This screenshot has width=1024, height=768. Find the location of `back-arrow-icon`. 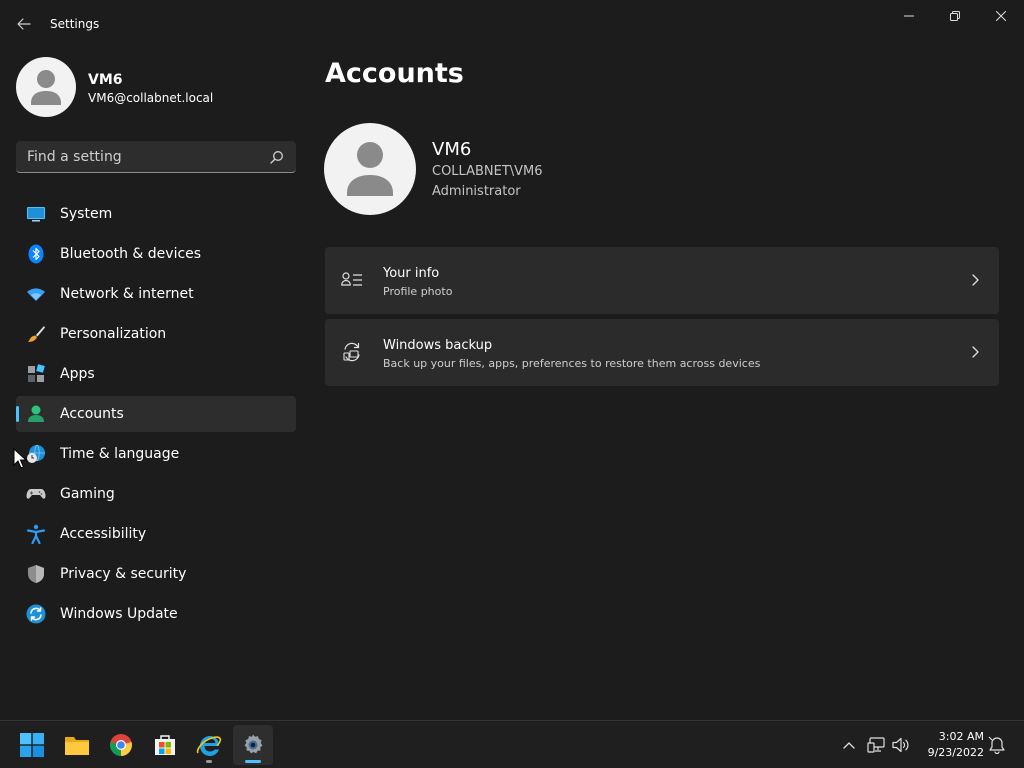

back-arrow-icon is located at coordinates (24, 24).